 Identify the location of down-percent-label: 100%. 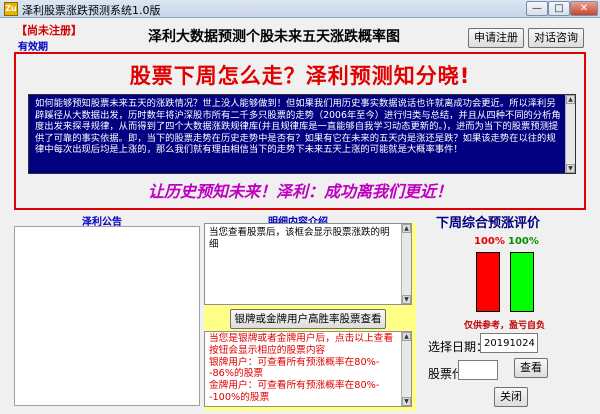
(489, 241).